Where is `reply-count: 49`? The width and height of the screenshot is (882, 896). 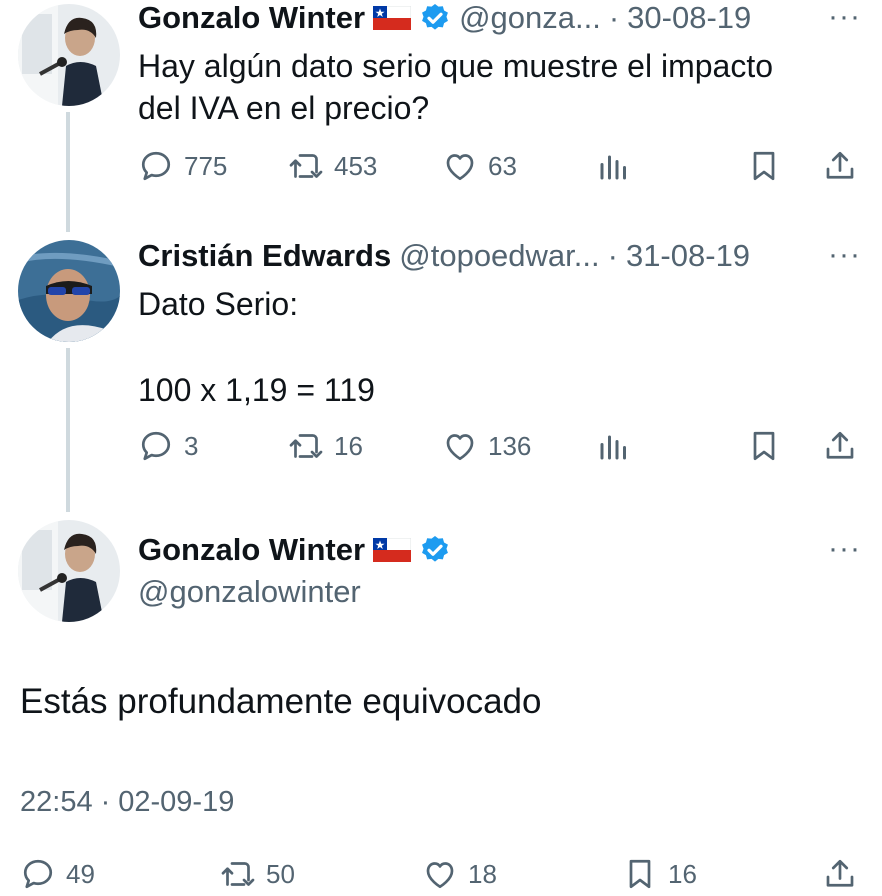
reply-count: 49 is located at coordinates (80, 873).